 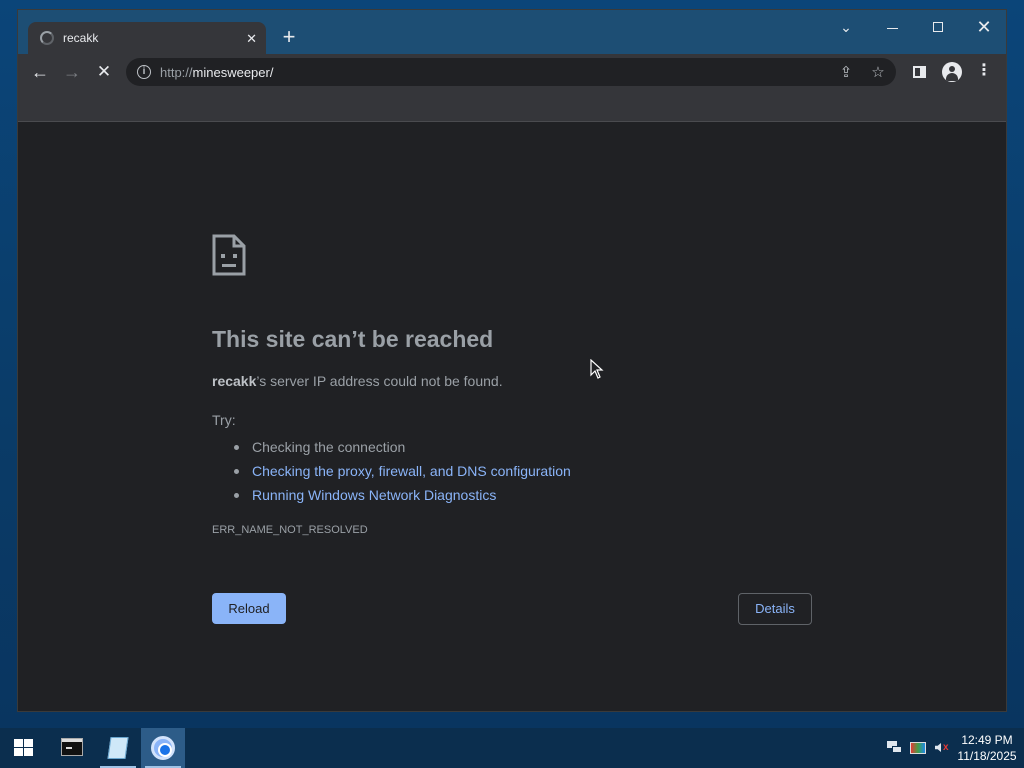 I want to click on minimize-icon, so click(x=892, y=28).